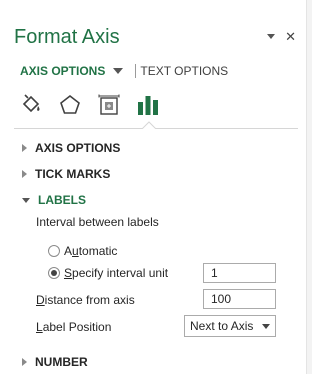 Image resolution: width=320 pixels, height=374 pixels. I want to click on interval-unit-input: 1, so click(239, 273).